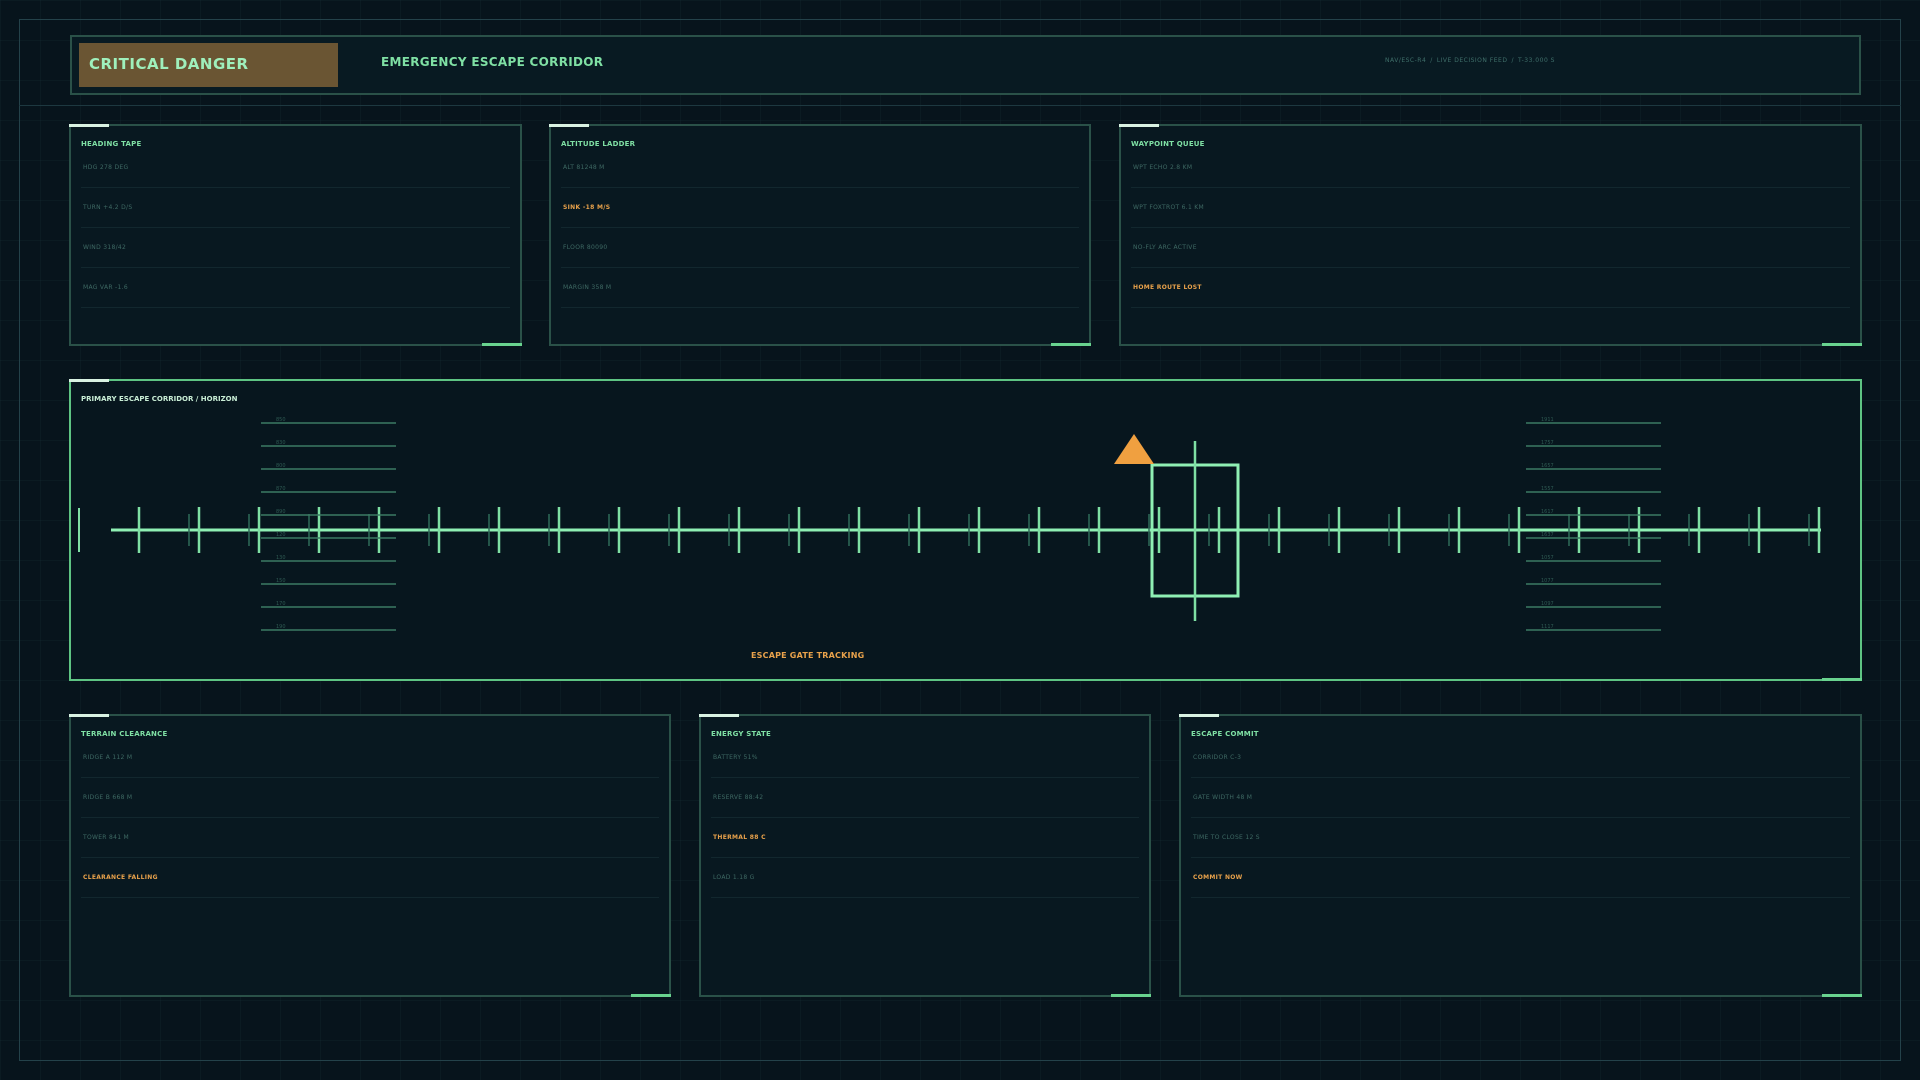 This screenshot has height=1080, width=1920. Describe the element at coordinates (1547, 581) in the screenshot. I see `ladder-tick-label: 1077` at that location.